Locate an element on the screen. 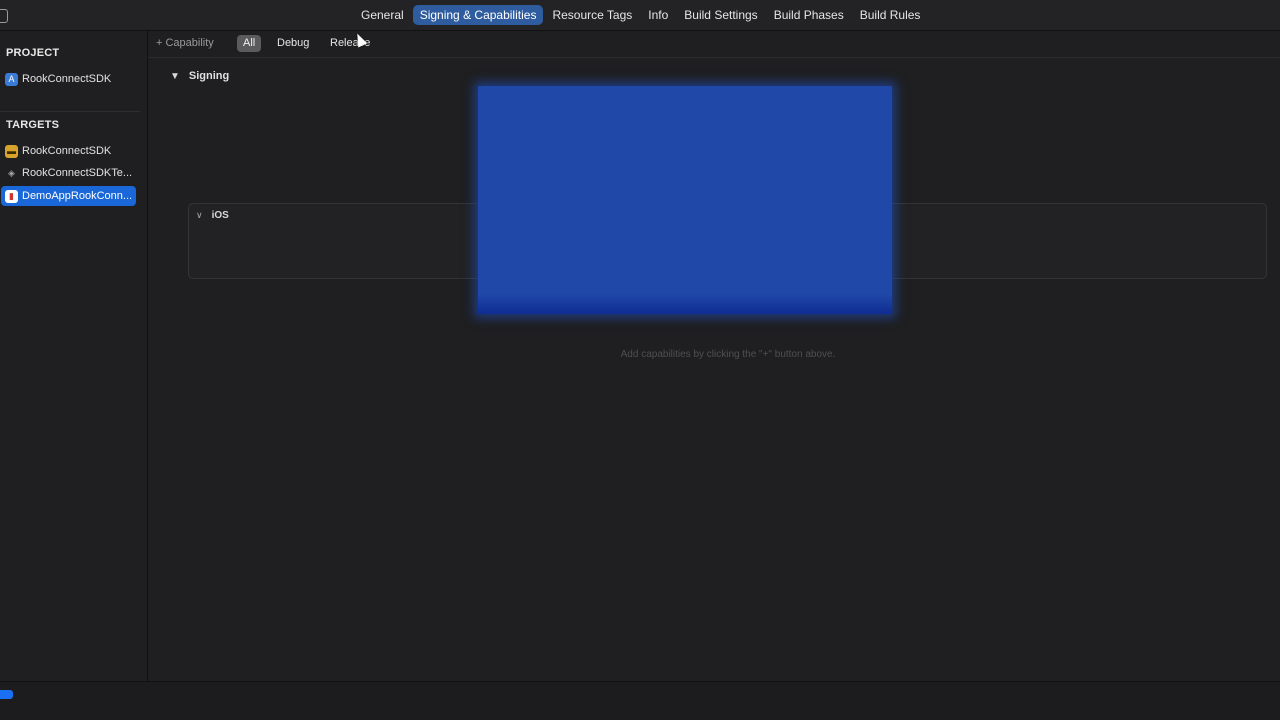  signing-section-header: ▼ Signing is located at coordinates (199, 76).